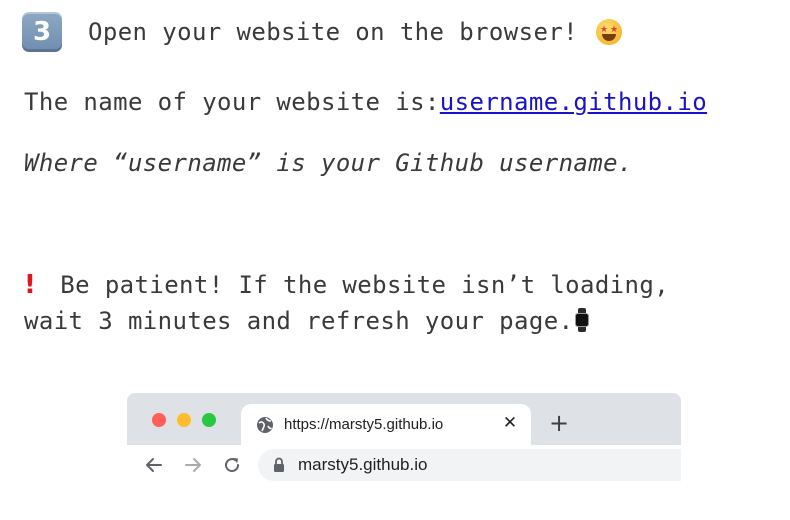 This screenshot has width=790, height=520. Describe the element at coordinates (232, 465) in the screenshot. I see `reload-icon` at that location.